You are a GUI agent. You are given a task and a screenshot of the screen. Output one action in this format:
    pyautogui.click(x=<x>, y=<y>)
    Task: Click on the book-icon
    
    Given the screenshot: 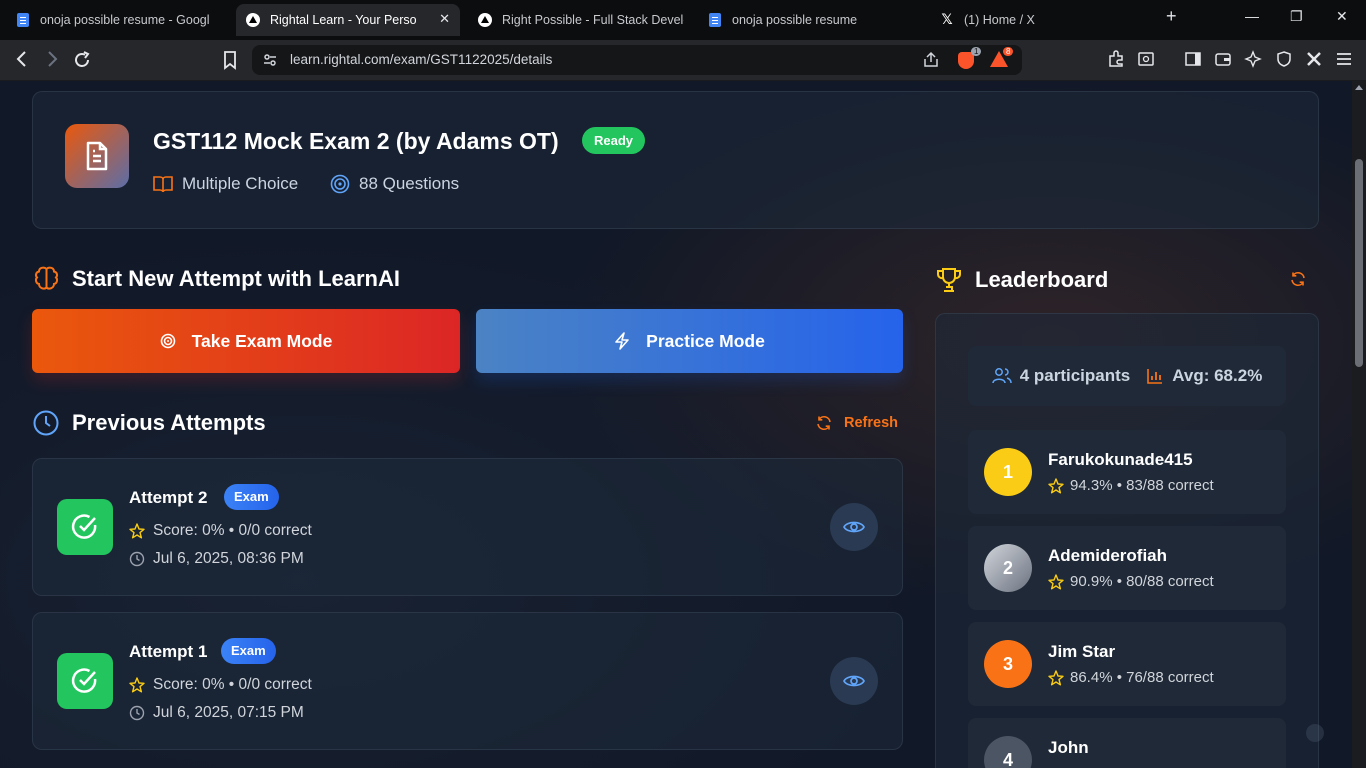 What is the action you would take?
    pyautogui.click(x=163, y=184)
    